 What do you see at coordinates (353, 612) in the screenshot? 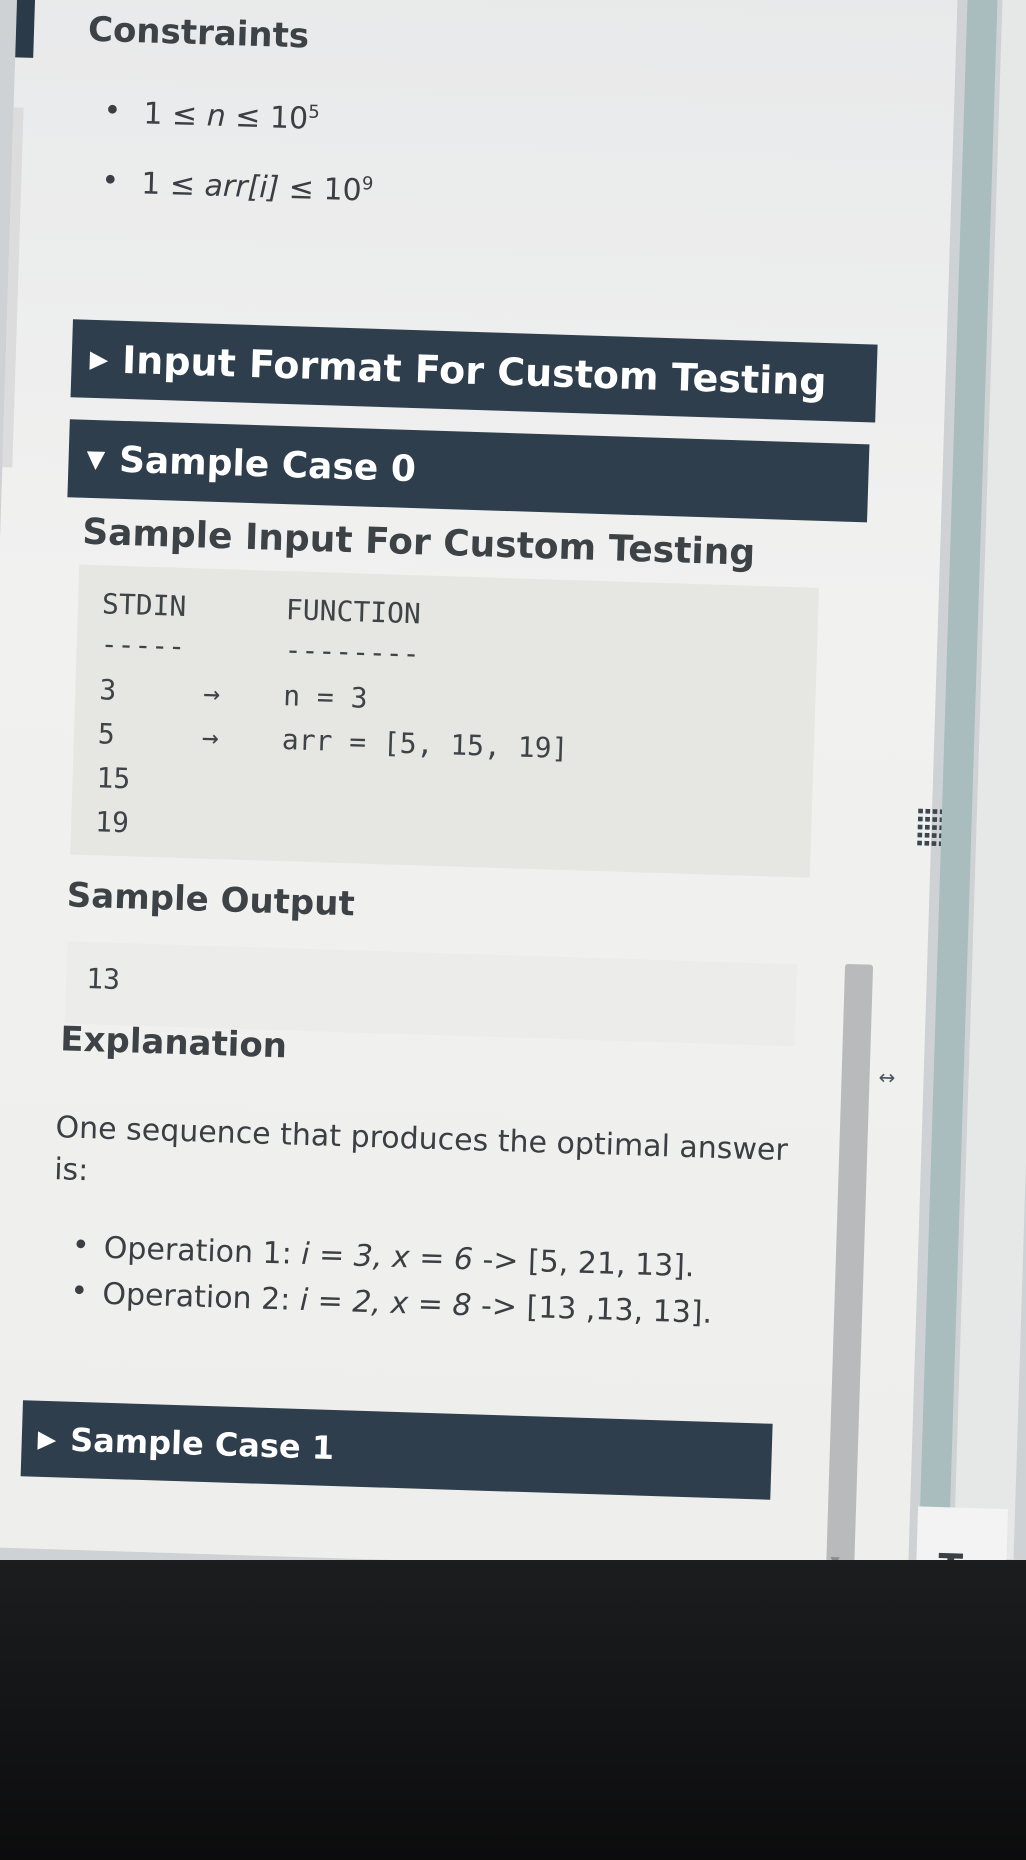
I see `function-header: FUNCTION` at bounding box center [353, 612].